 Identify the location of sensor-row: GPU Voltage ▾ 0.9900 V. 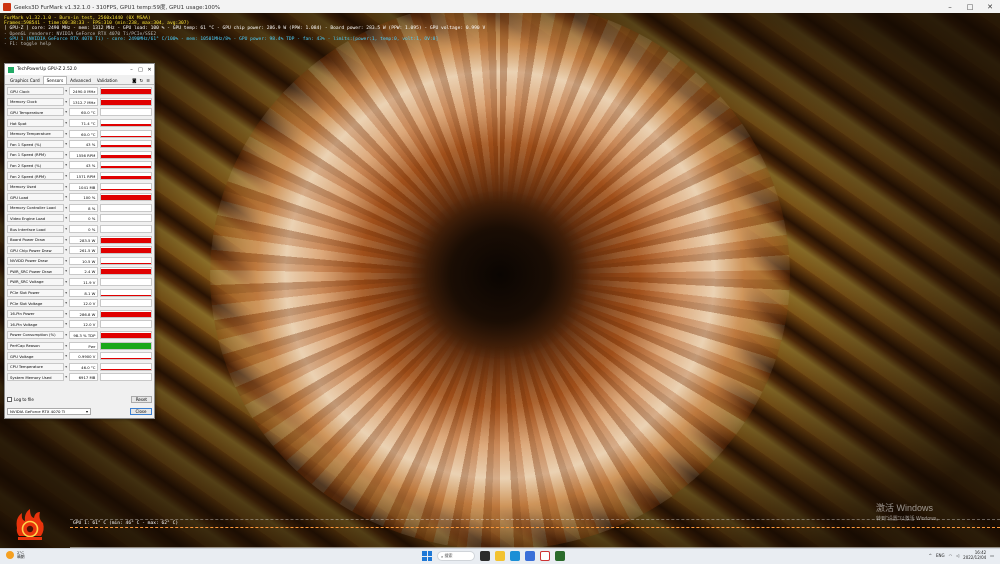
(80, 356).